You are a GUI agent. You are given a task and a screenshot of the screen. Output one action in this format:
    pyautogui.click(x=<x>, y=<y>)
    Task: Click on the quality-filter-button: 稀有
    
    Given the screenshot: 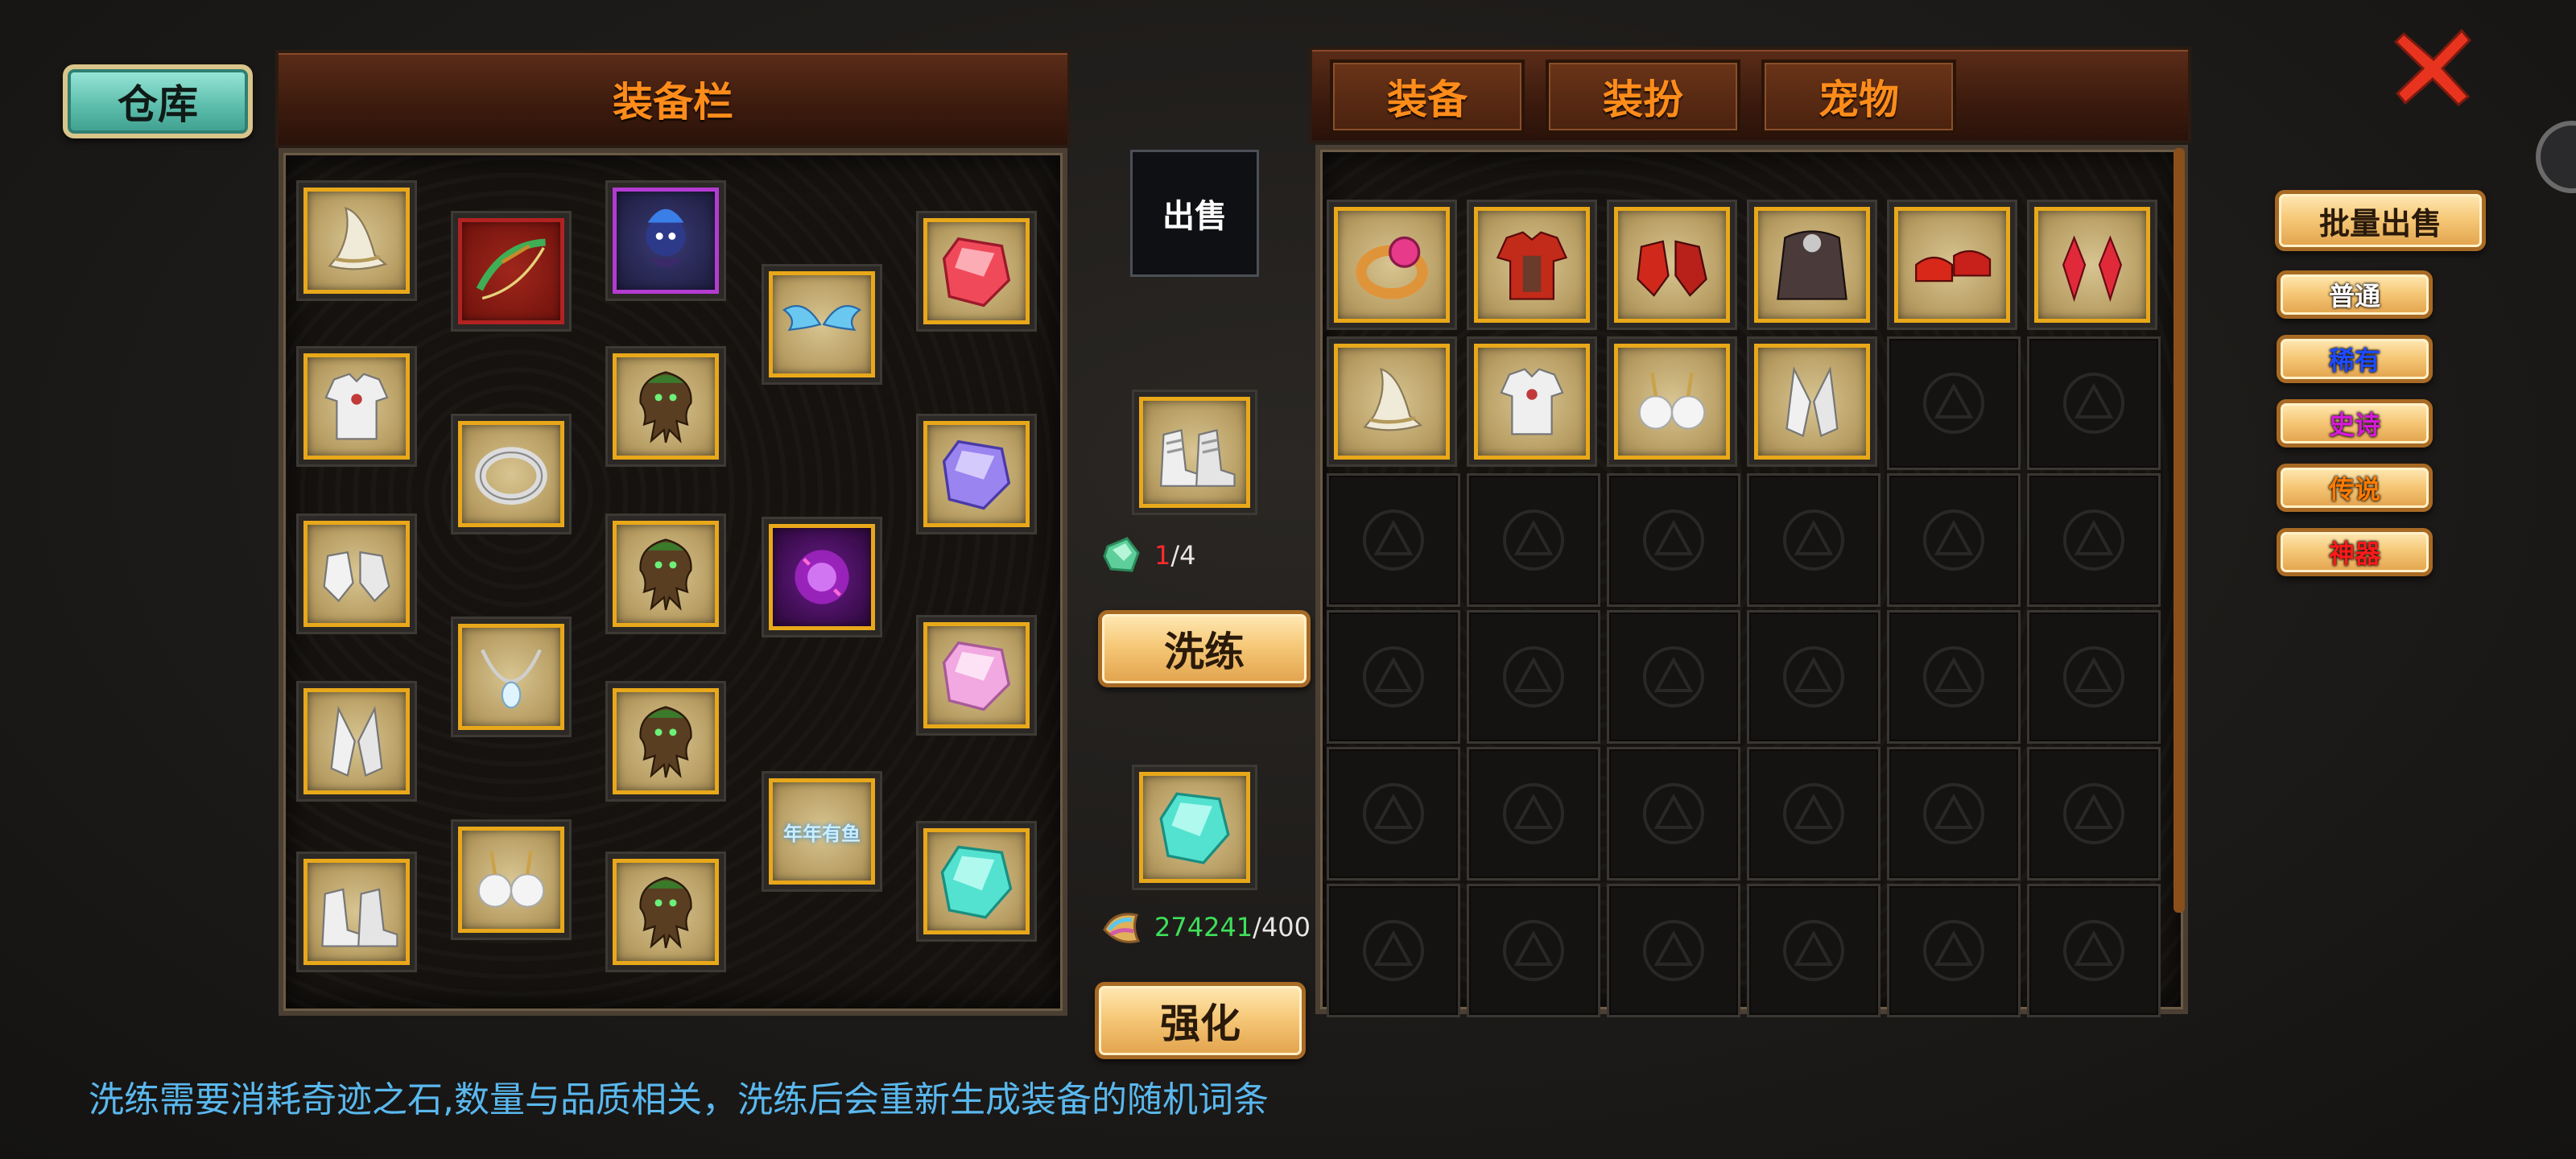 What is the action you would take?
    pyautogui.click(x=2355, y=359)
    